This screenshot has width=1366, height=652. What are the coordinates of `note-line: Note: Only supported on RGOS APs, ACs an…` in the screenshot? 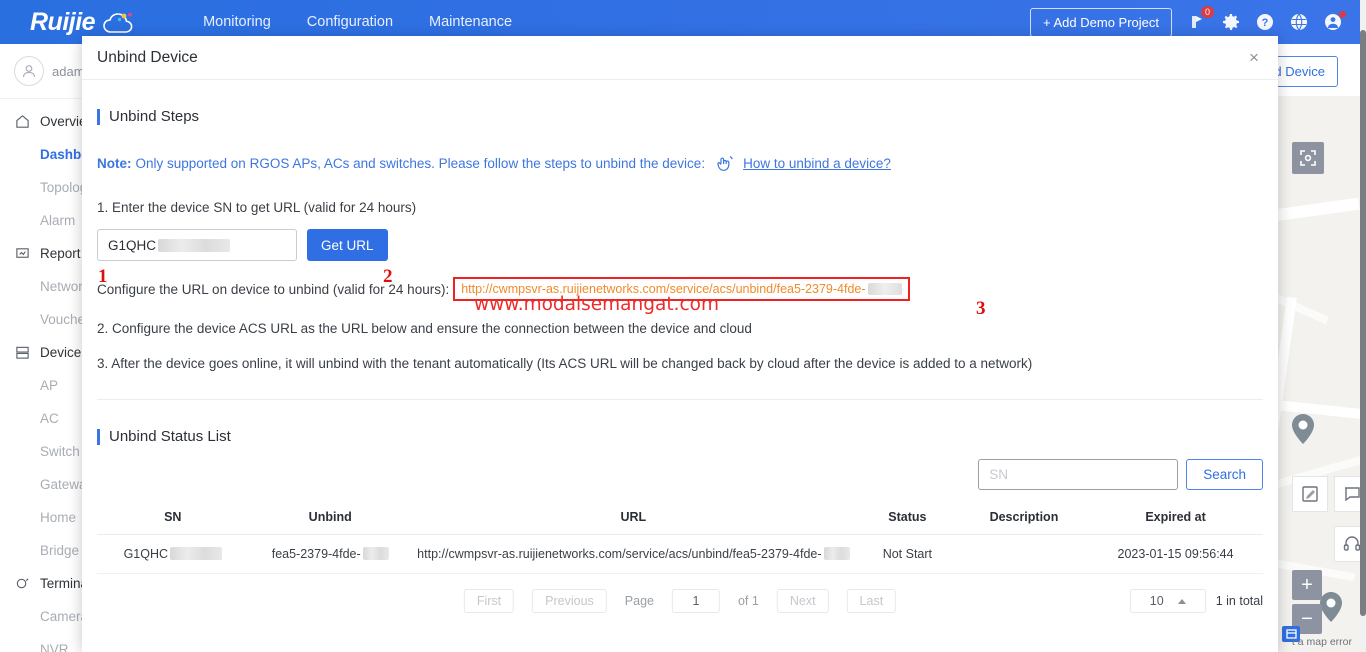 It's located at (680, 163).